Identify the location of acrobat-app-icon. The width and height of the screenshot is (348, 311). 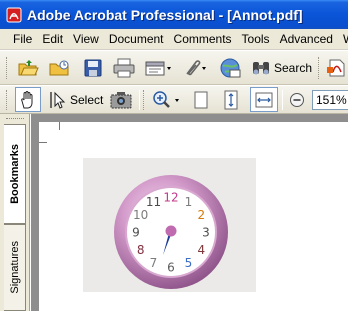
(14, 15).